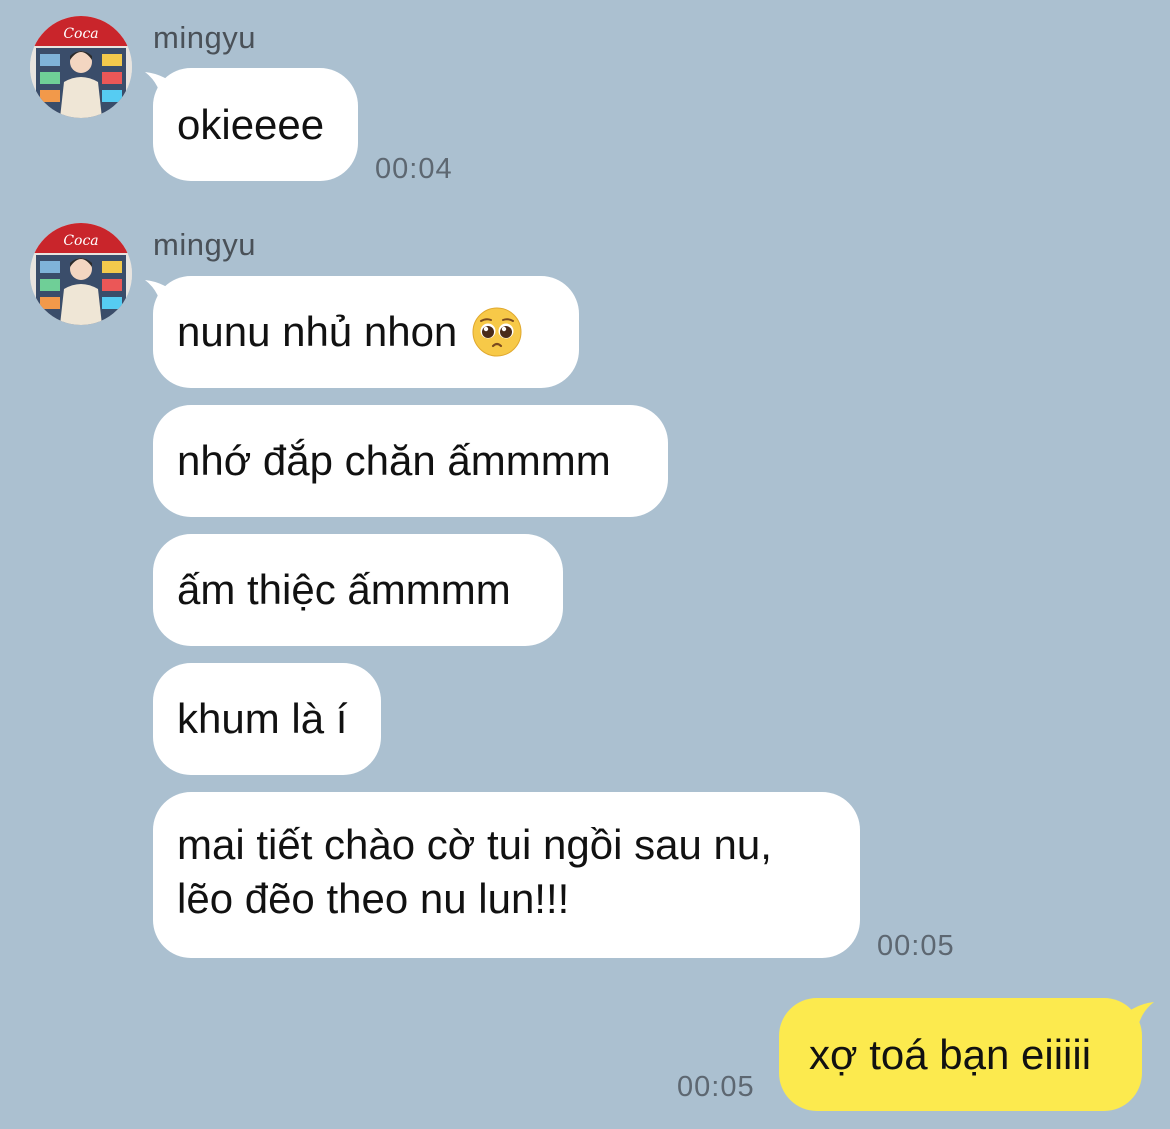 The image size is (1170, 1129). I want to click on message-time: 00:04, so click(414, 169).